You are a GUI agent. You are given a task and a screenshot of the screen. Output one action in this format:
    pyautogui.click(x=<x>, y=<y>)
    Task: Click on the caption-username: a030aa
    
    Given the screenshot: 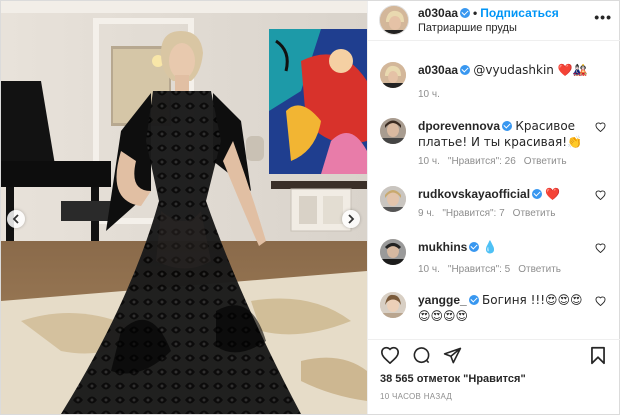 What is the action you would take?
    pyautogui.click(x=438, y=70)
    